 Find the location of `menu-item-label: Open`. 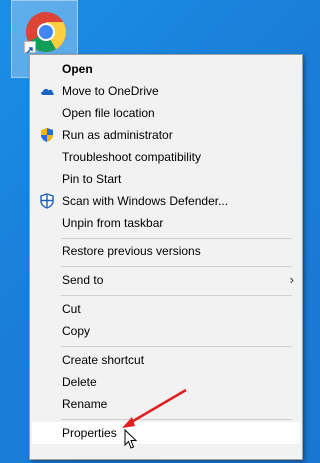

menu-item-label: Open is located at coordinates (77, 69).